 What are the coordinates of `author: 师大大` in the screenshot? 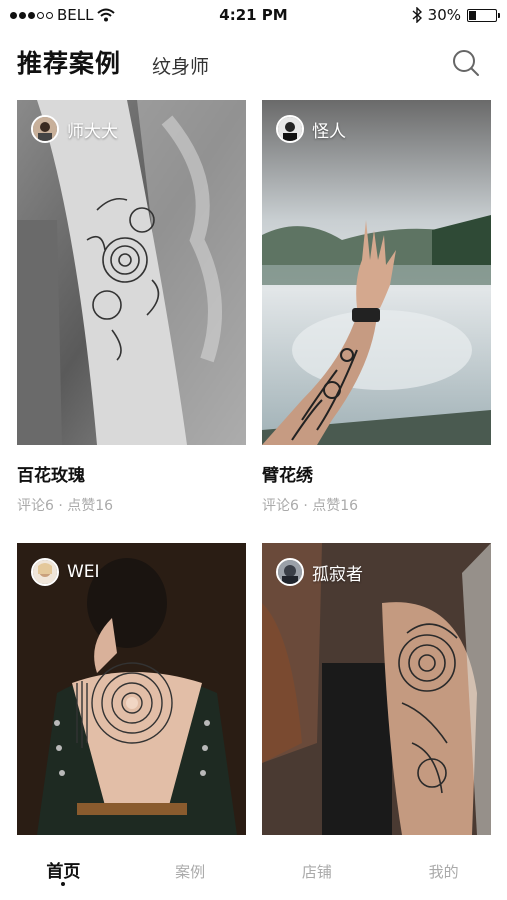 It's located at (74, 129).